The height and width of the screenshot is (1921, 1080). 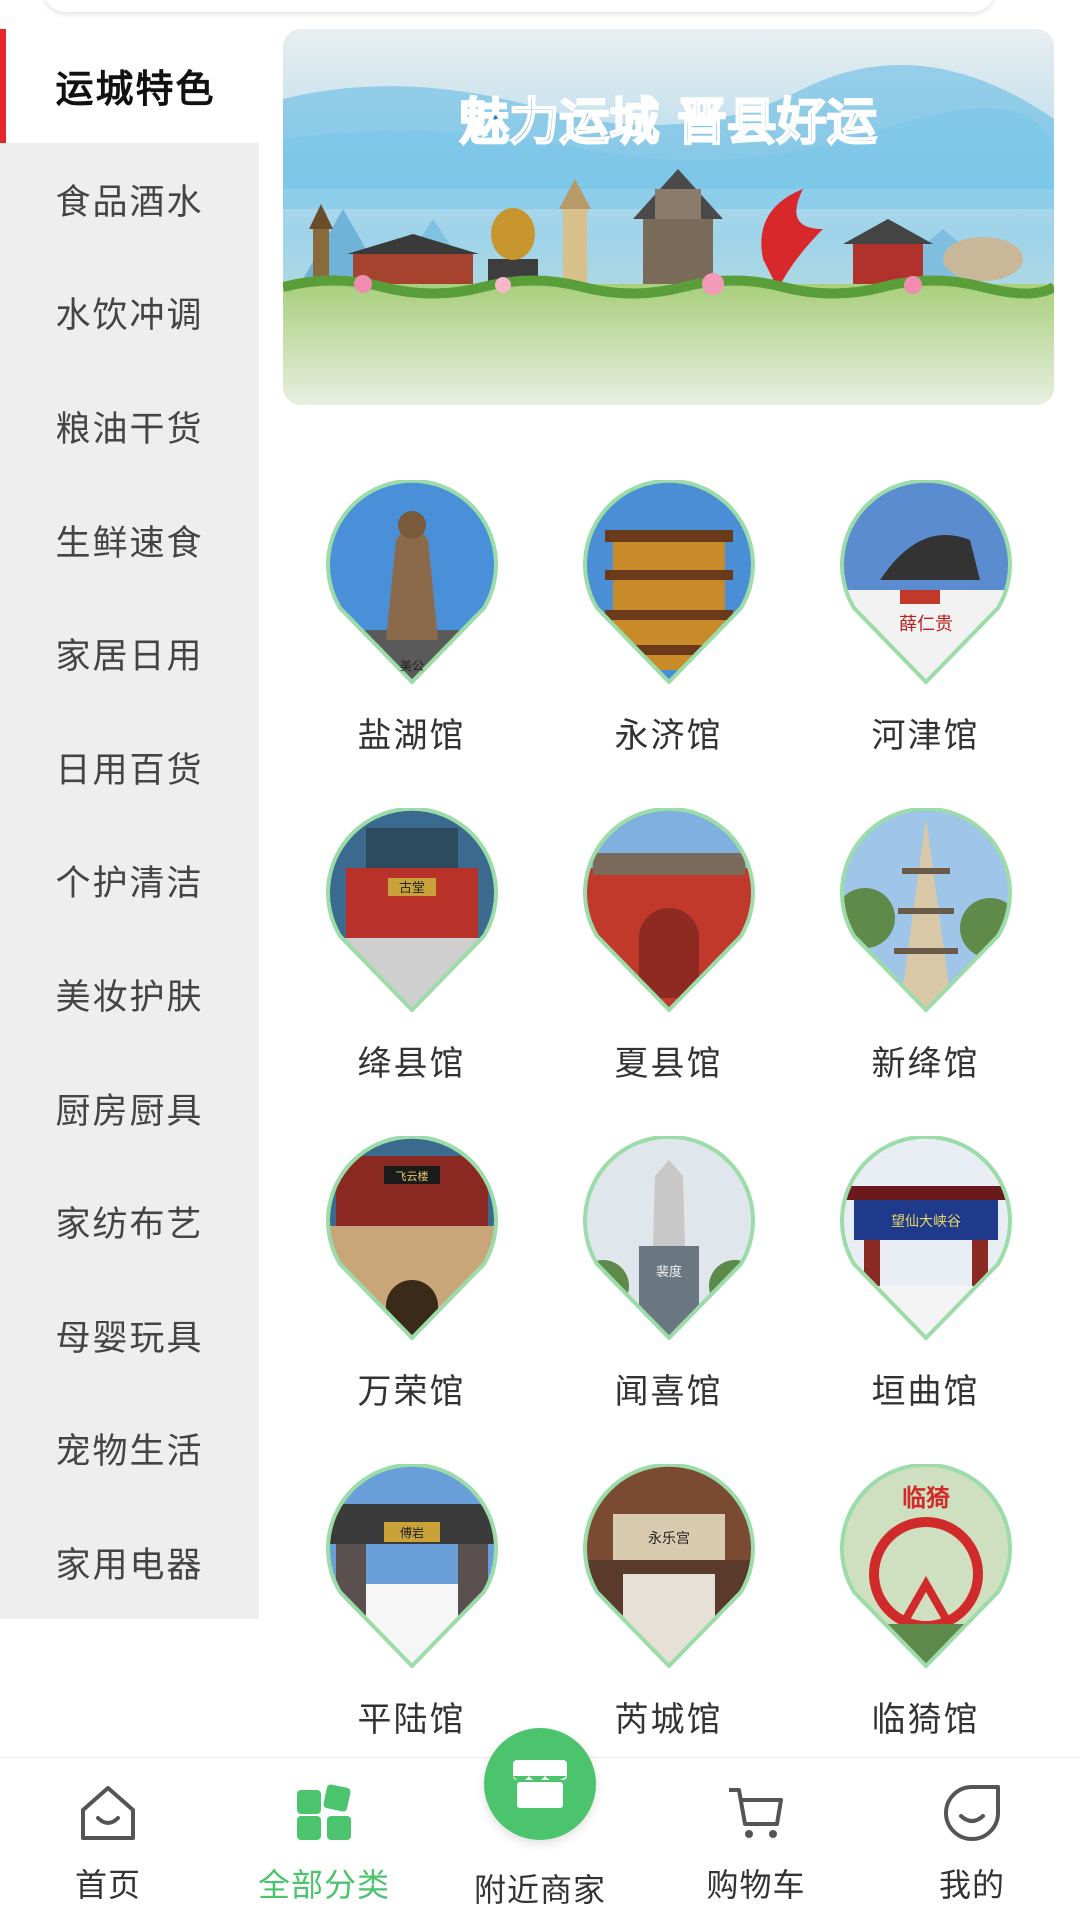 I want to click on venue-item: 临猗 临猗馆, so click(x=925, y=1614).